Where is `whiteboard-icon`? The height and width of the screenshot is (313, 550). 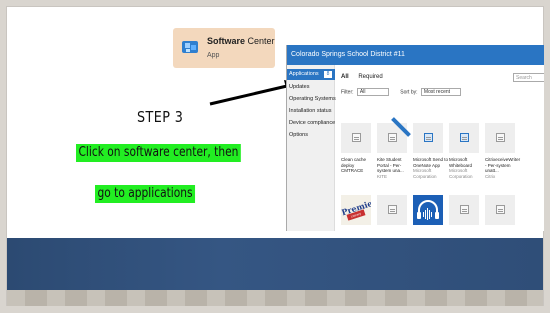
whiteboard-icon is located at coordinates (464, 137).